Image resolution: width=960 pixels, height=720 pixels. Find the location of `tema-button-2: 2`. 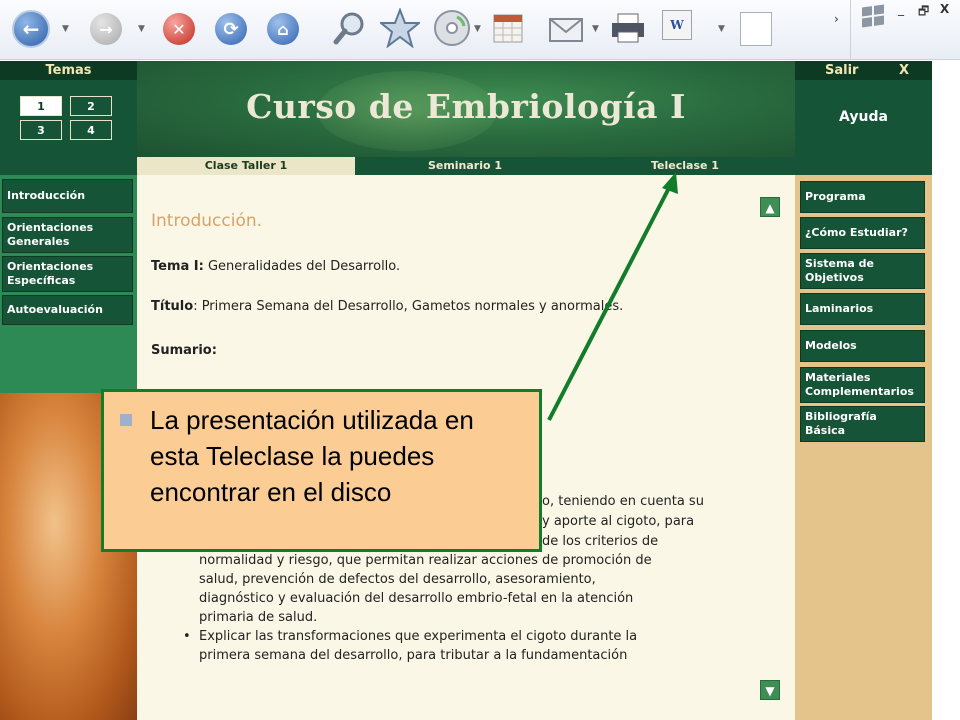

tema-button-2: 2 is located at coordinates (91, 106).